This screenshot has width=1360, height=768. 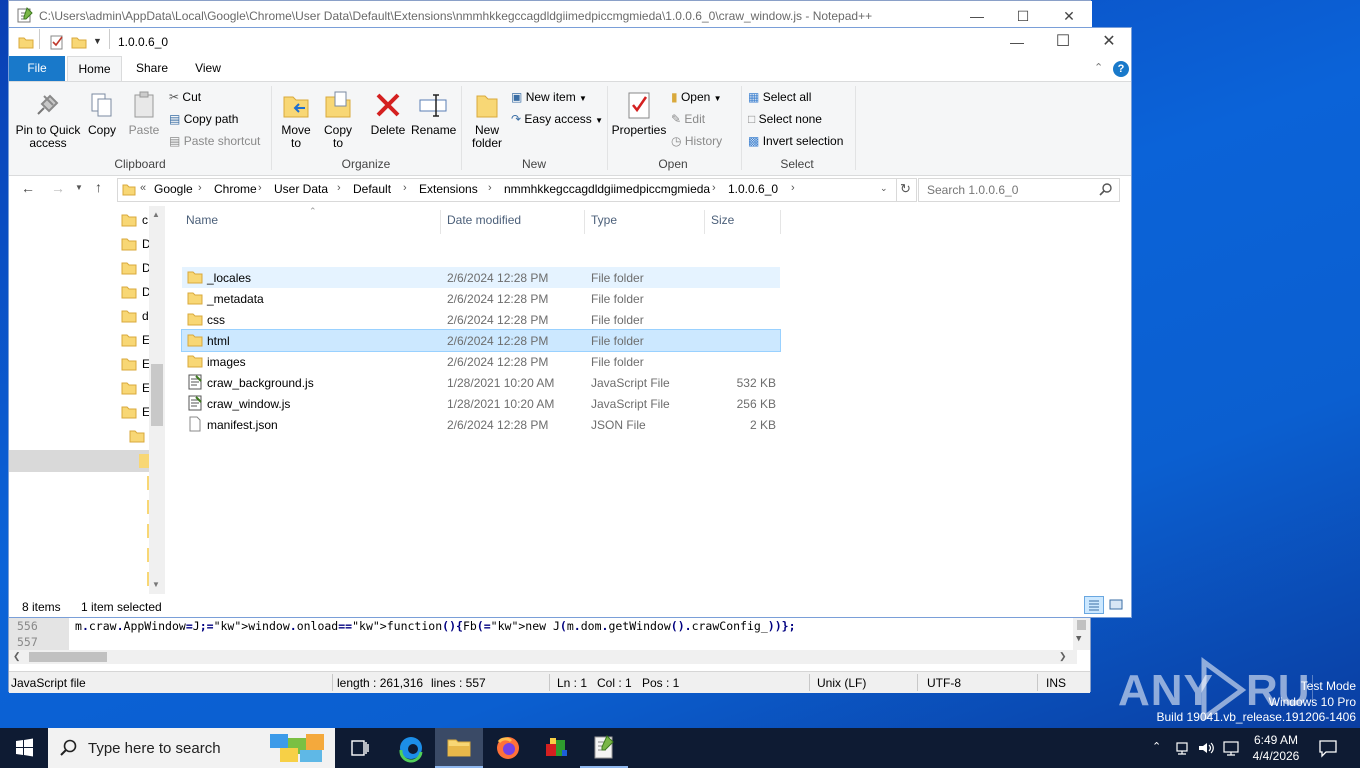 I want to click on open-button: ▮ Open ▼, so click(x=696, y=97).